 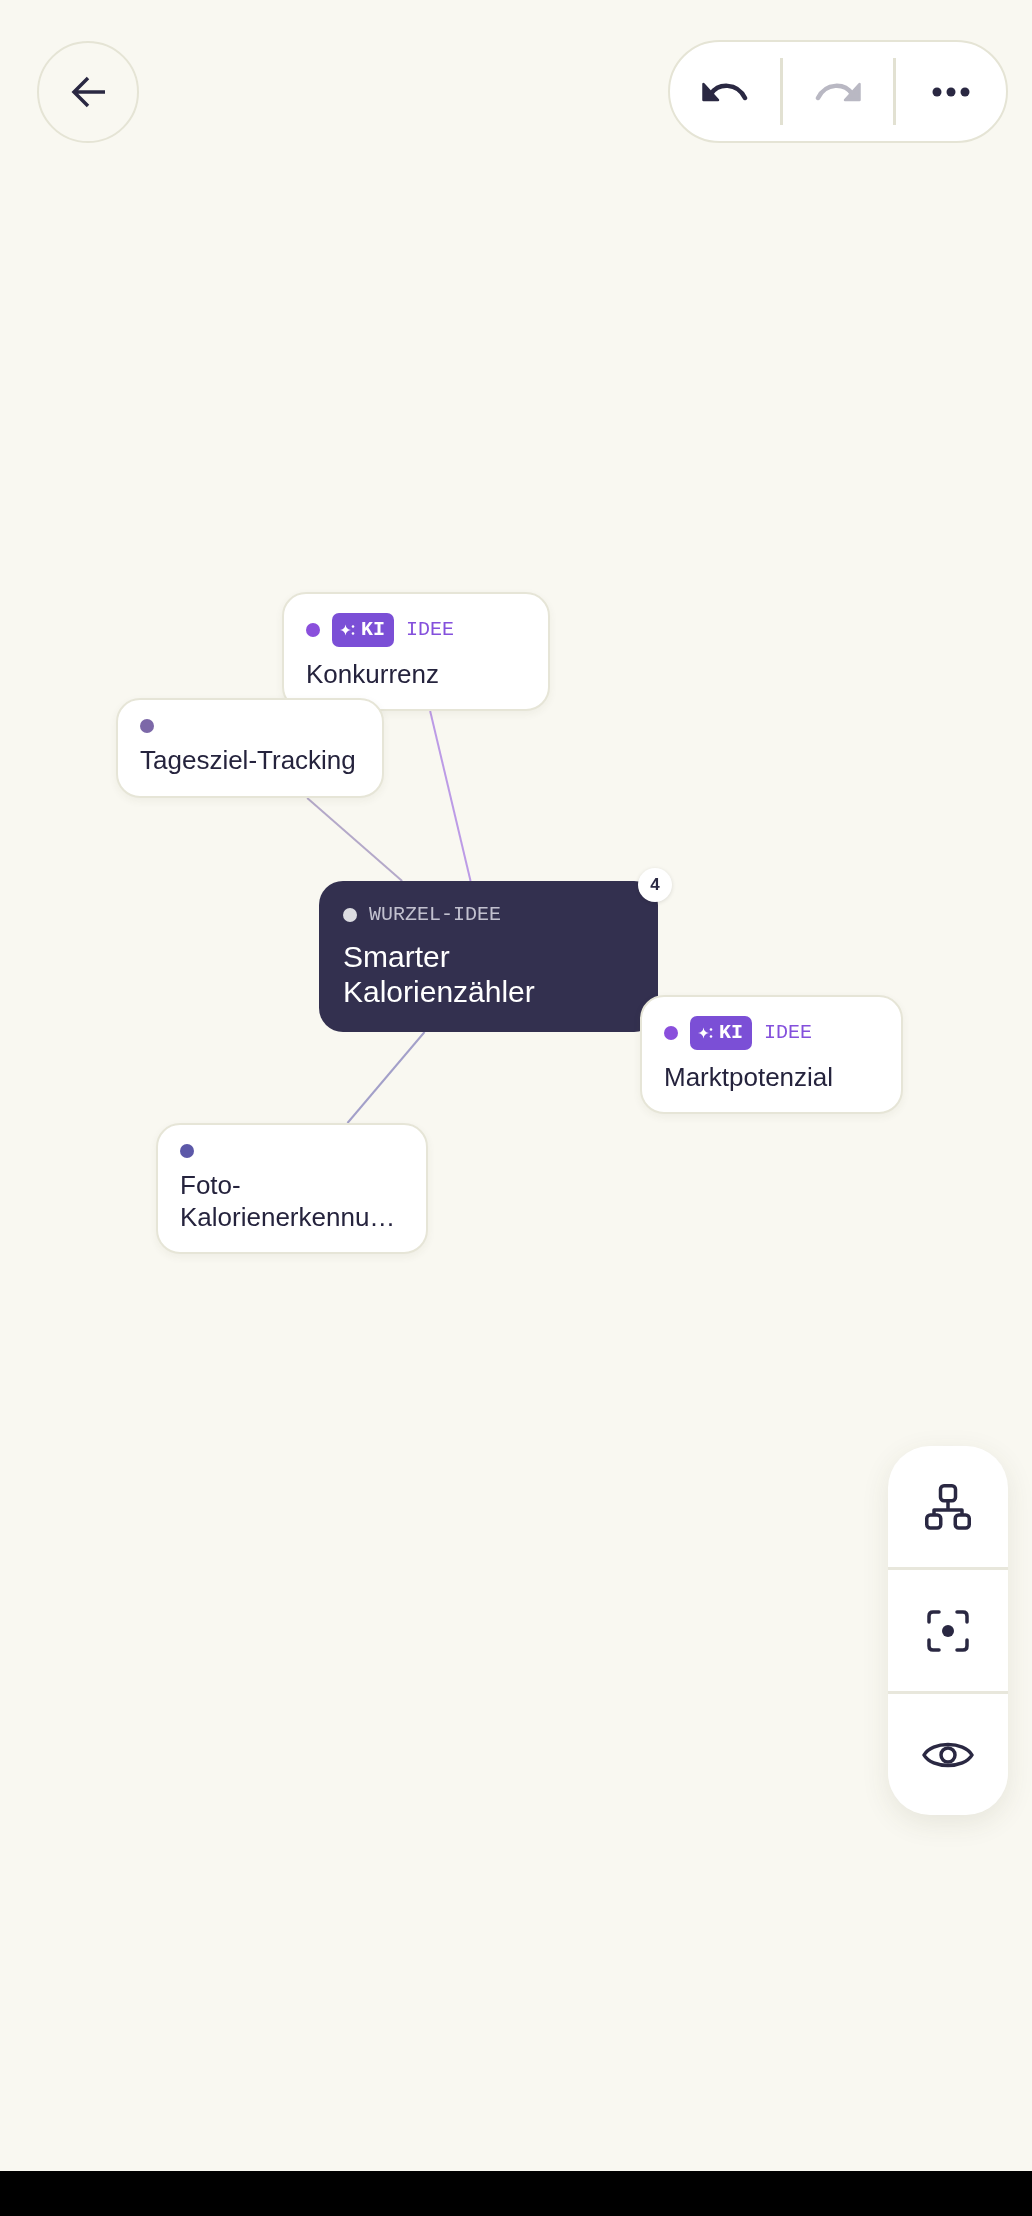 What do you see at coordinates (948, 1506) in the screenshot?
I see `hierarchy-icon` at bounding box center [948, 1506].